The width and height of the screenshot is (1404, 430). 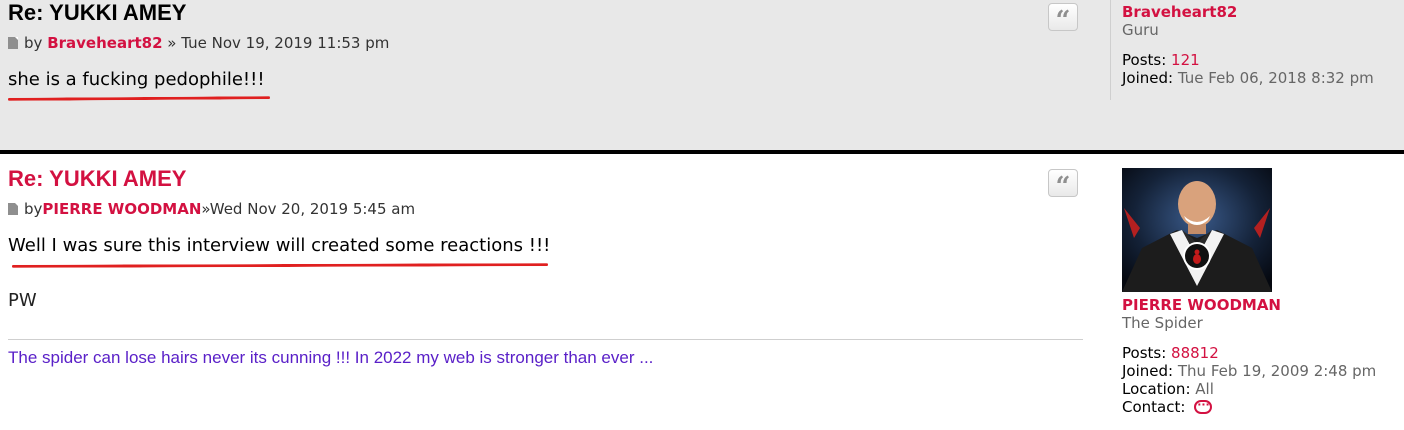 I want to click on location-label: Location:, so click(x=1156, y=389).